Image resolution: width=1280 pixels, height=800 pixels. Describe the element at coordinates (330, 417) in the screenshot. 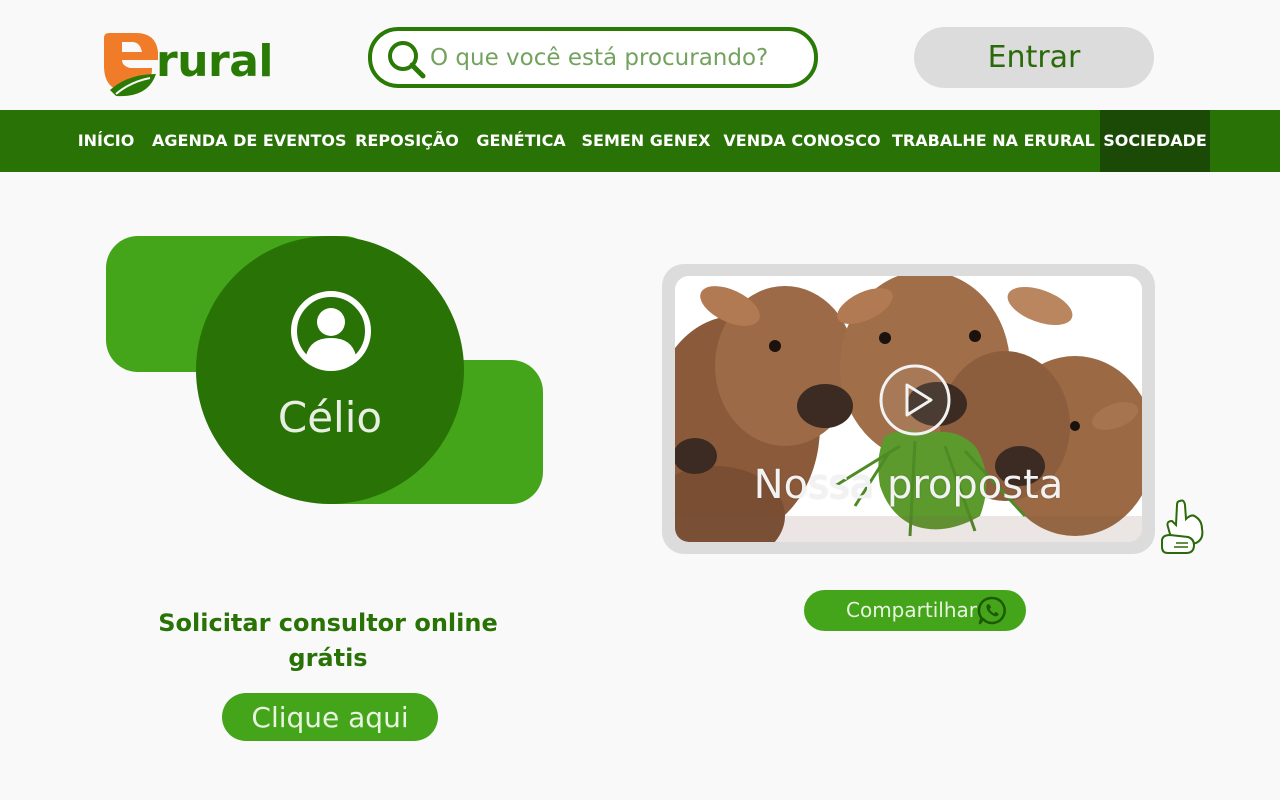

I see `consultant-name: Célio` at that location.